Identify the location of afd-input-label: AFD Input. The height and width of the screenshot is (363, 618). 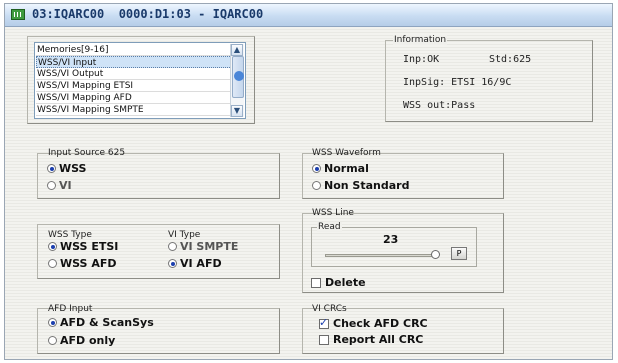
(70, 309).